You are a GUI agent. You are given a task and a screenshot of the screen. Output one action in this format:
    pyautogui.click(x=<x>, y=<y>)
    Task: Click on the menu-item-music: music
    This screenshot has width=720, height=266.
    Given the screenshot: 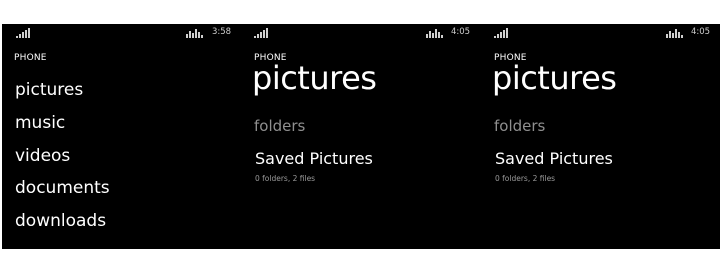 What is the action you would take?
    pyautogui.click(x=40, y=123)
    